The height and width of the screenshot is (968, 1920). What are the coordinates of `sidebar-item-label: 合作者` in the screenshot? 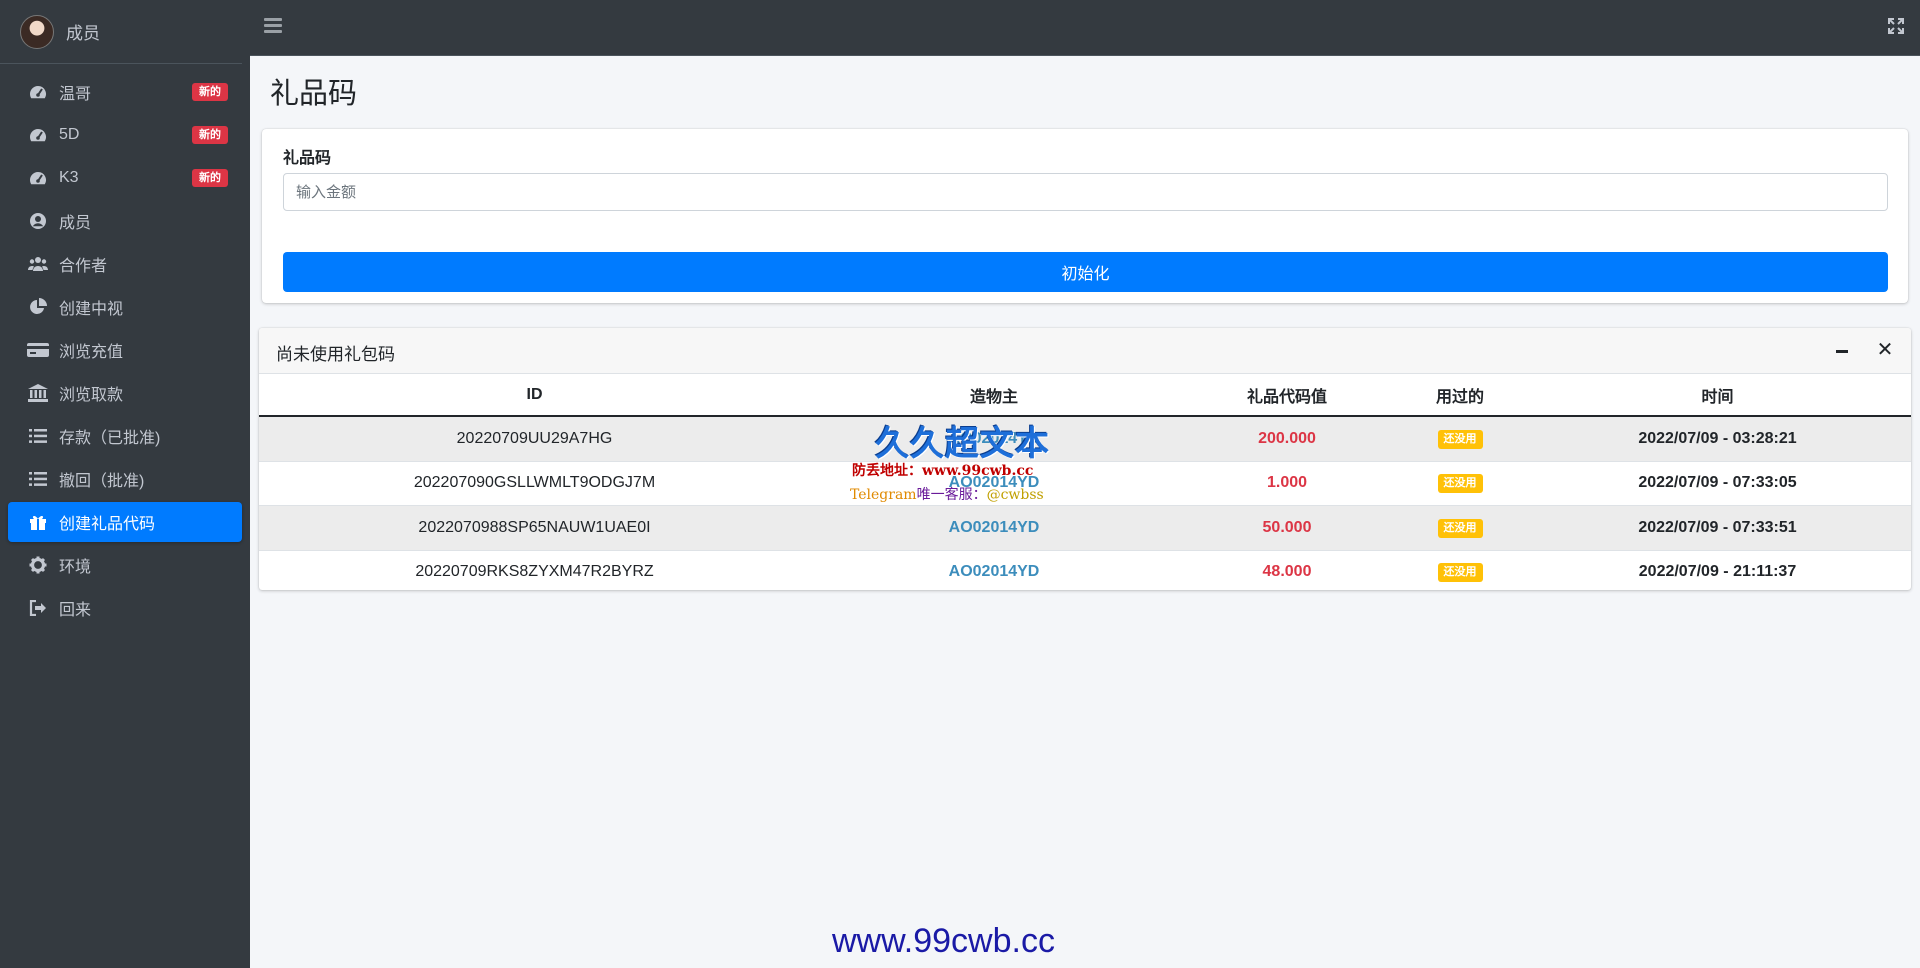 It's located at (83, 266).